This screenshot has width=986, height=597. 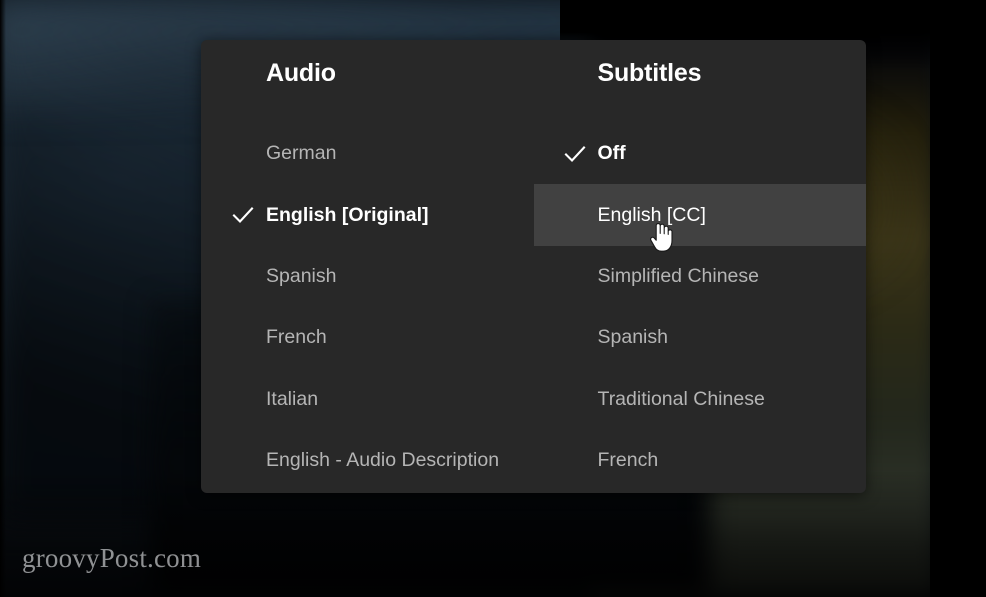 What do you see at coordinates (347, 214) in the screenshot?
I see `option-label: English [Original]` at bounding box center [347, 214].